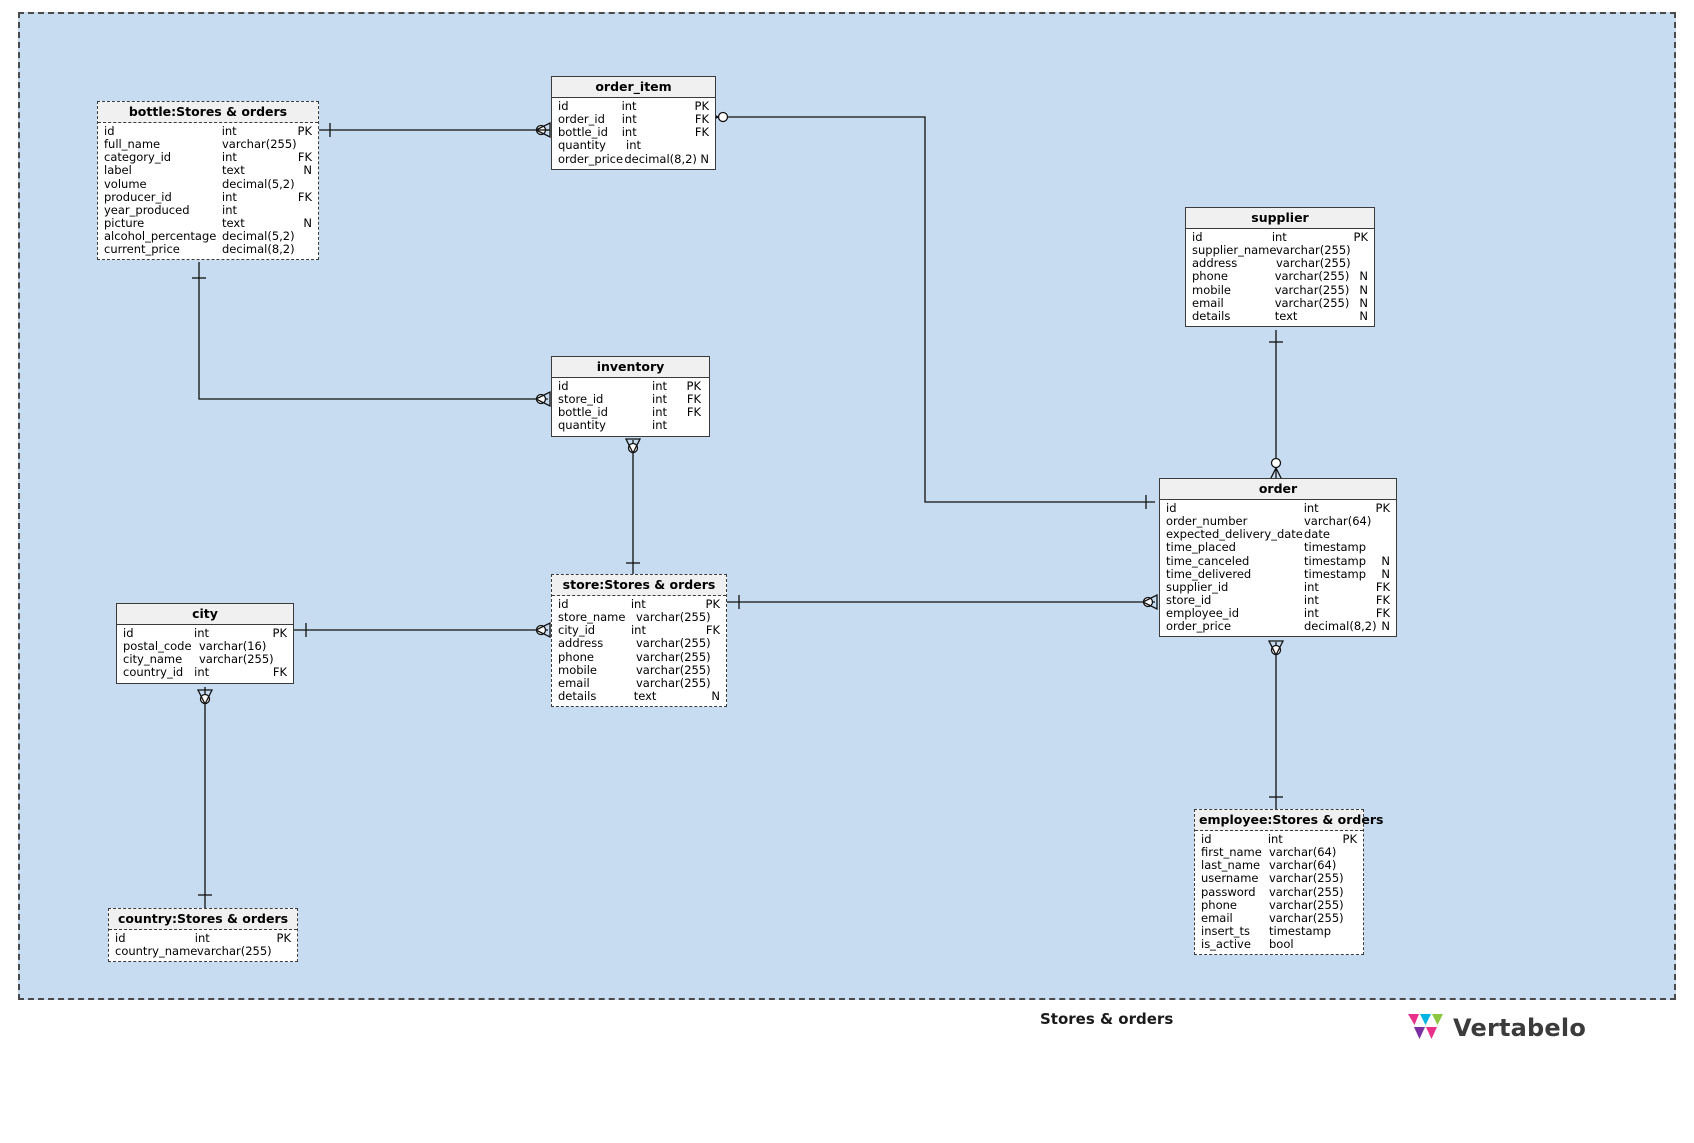 This screenshot has width=1694, height=1143. Describe the element at coordinates (208, 196) in the screenshot. I see `table-row: producer_id int FK` at that location.